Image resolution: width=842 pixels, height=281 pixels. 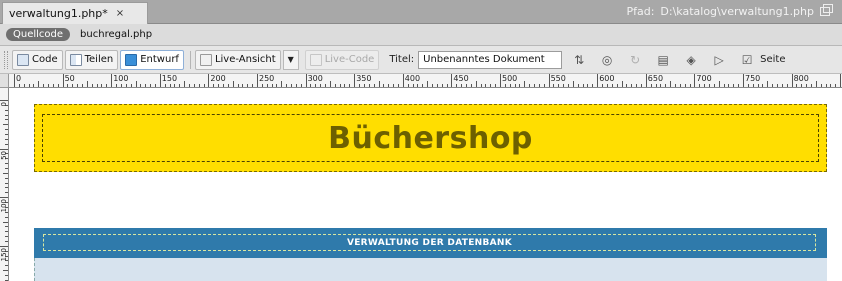 What do you see at coordinates (402, 59) in the screenshot?
I see `title-label: Titel:` at bounding box center [402, 59].